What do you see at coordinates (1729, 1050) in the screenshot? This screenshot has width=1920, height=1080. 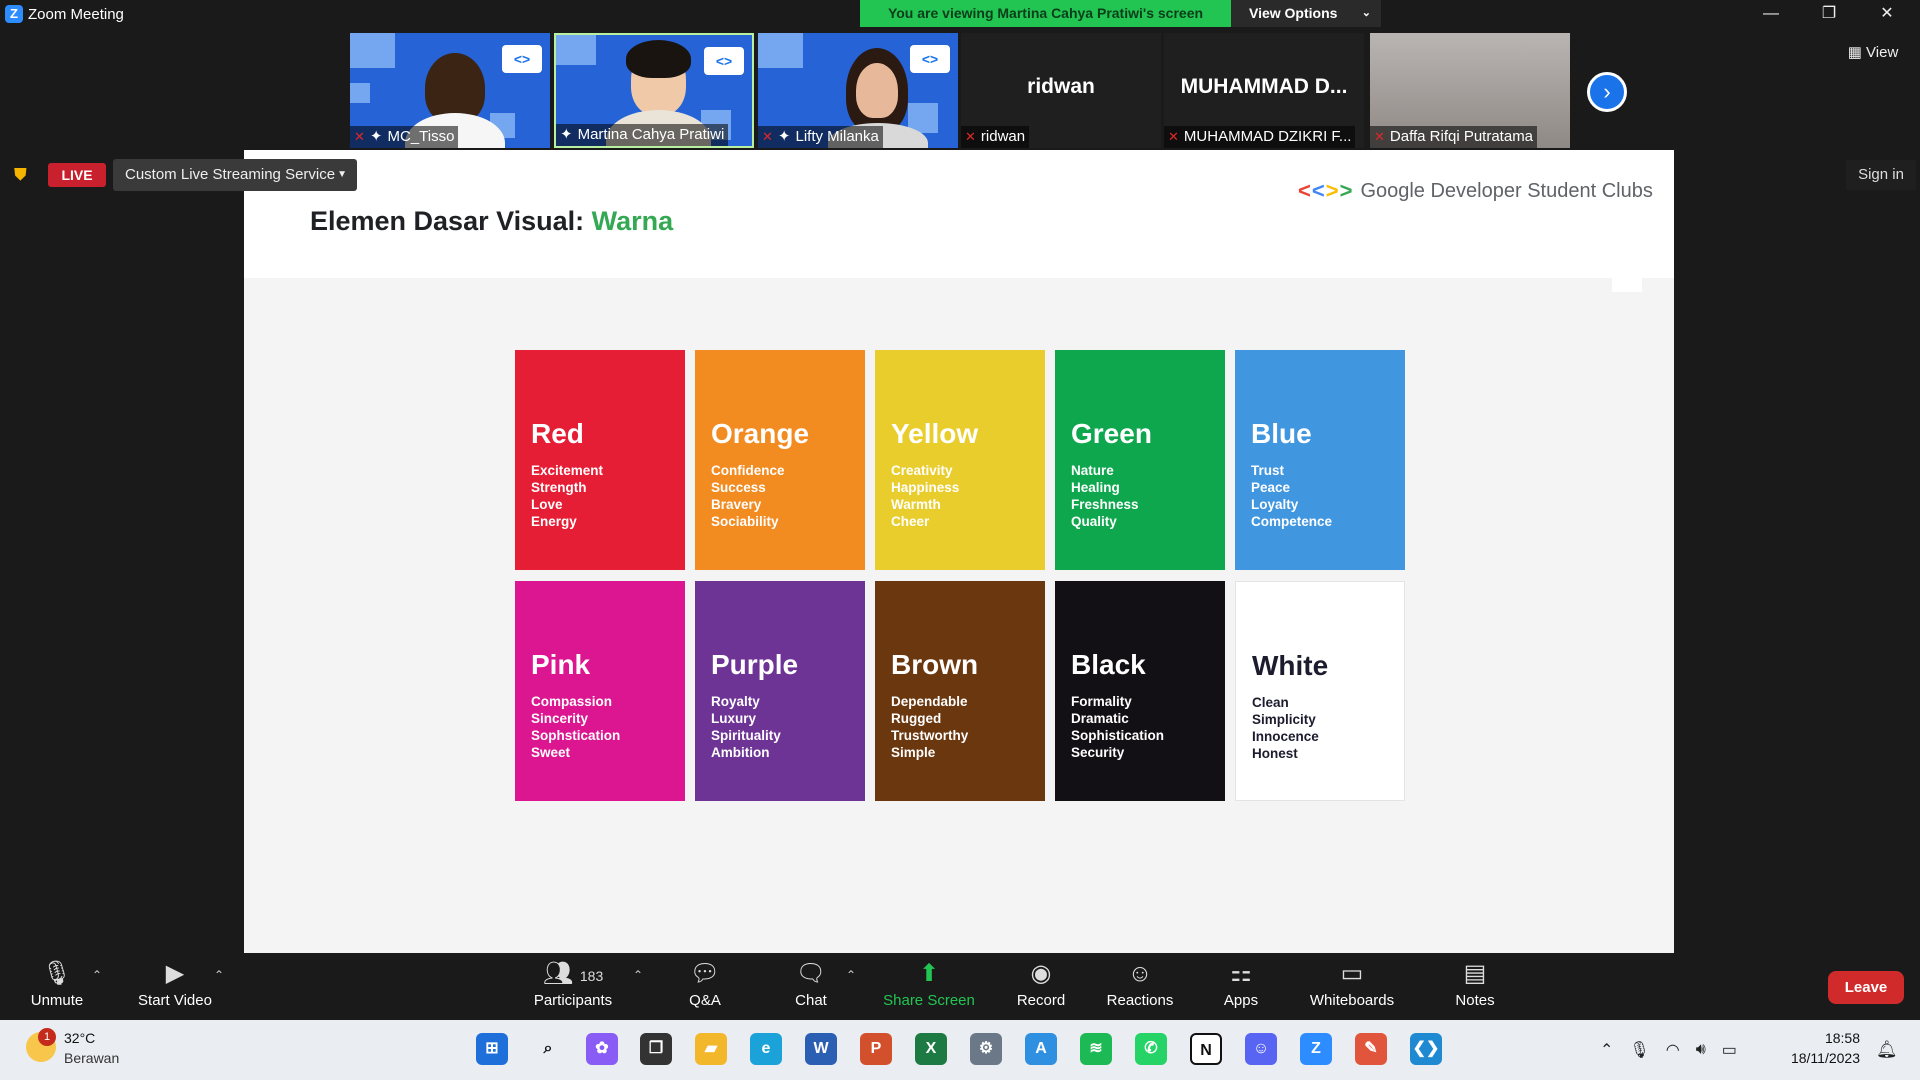 I see `battery-icon: ▭` at bounding box center [1729, 1050].